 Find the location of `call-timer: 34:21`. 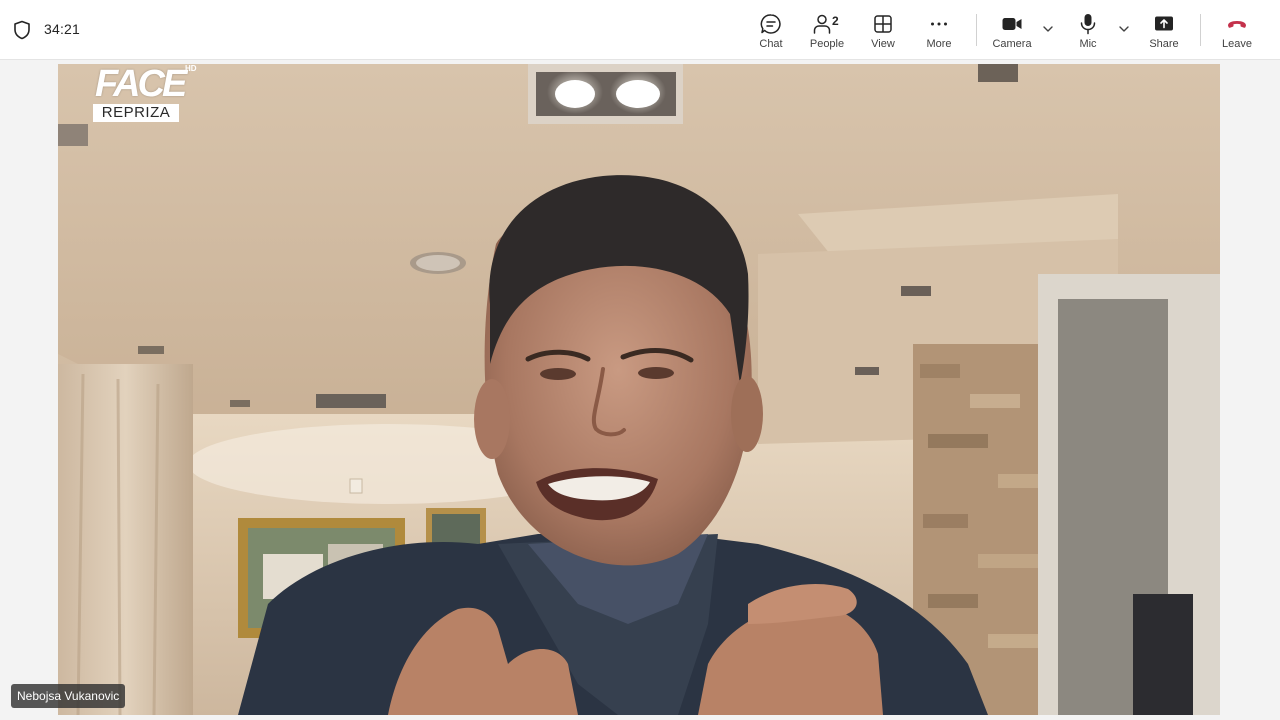

call-timer: 34:21 is located at coordinates (62, 29).